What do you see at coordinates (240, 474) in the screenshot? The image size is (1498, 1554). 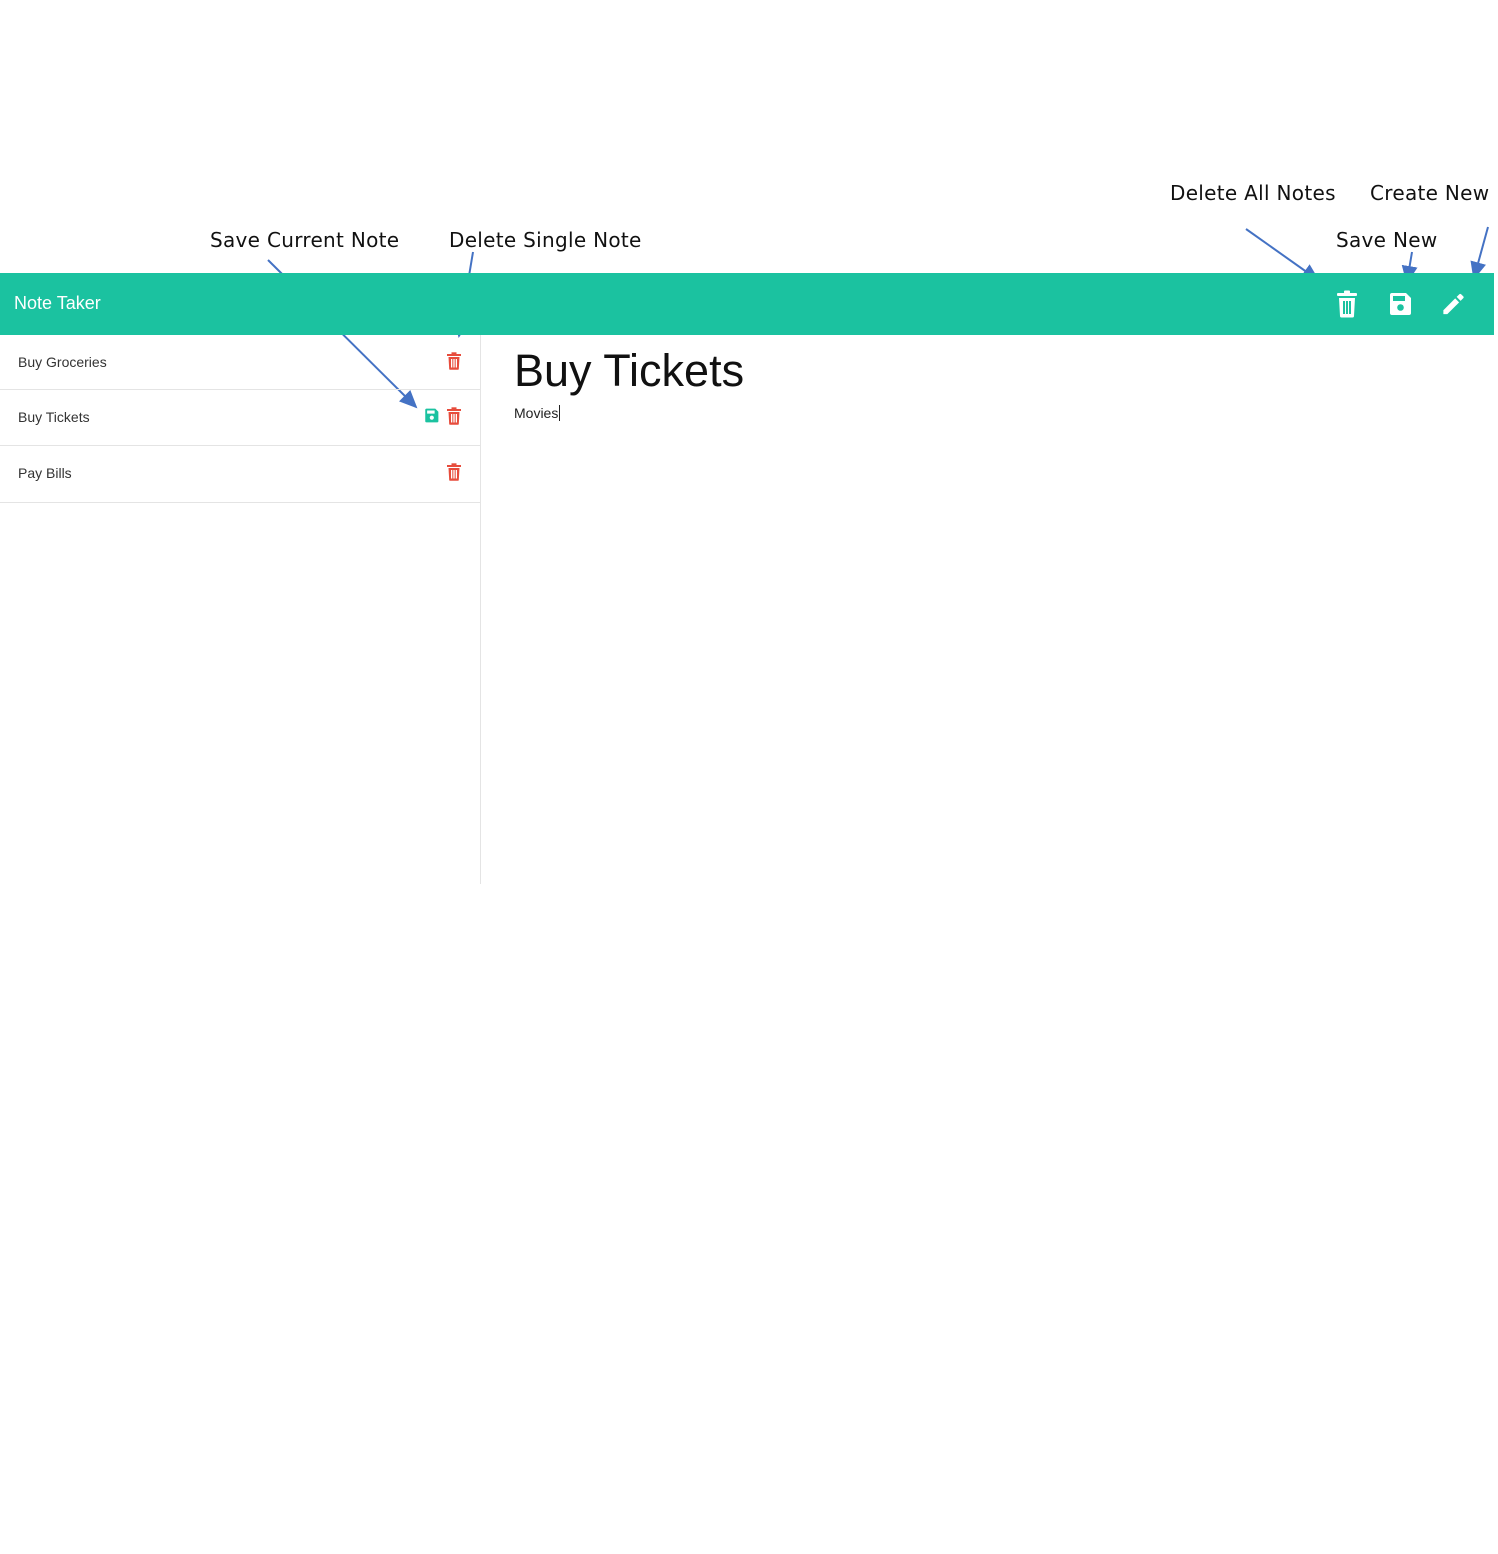 I see `note-list-item: Pay Bills` at bounding box center [240, 474].